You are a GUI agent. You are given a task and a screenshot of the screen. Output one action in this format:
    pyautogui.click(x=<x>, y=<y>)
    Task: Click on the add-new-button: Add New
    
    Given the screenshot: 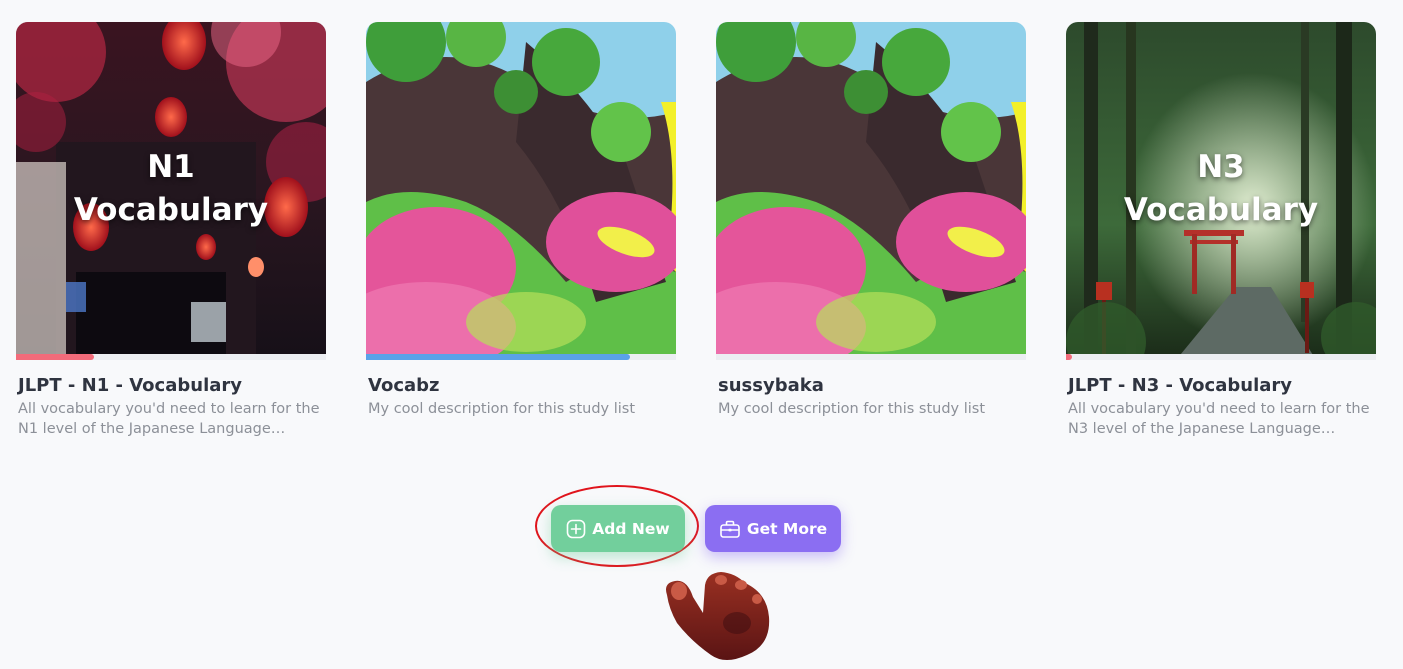 What is the action you would take?
    pyautogui.click(x=618, y=528)
    